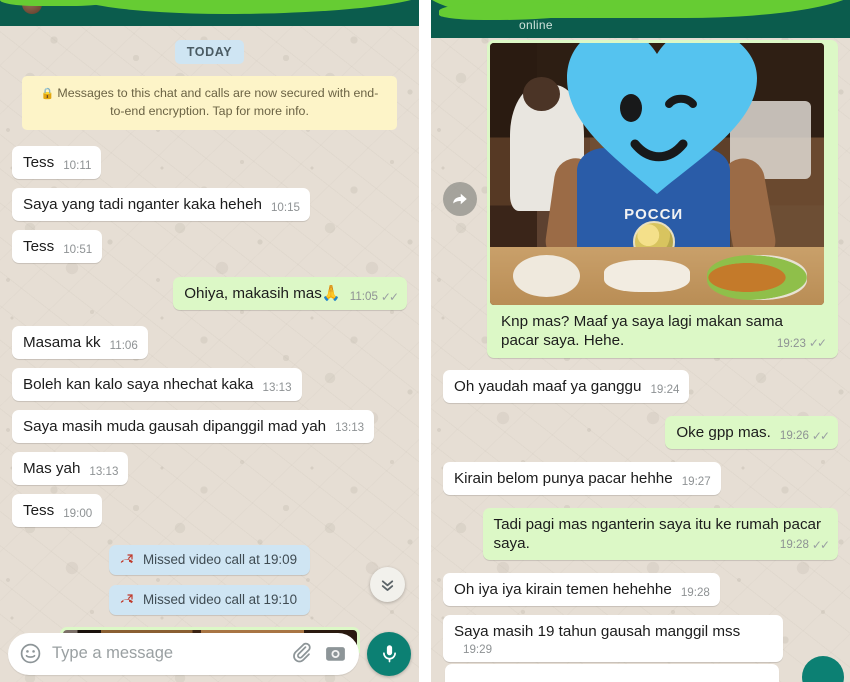 The image size is (850, 682). What do you see at coordinates (138, 384) in the screenshot?
I see `message-text: Boleh kan kalo saya nhechat kaka` at bounding box center [138, 384].